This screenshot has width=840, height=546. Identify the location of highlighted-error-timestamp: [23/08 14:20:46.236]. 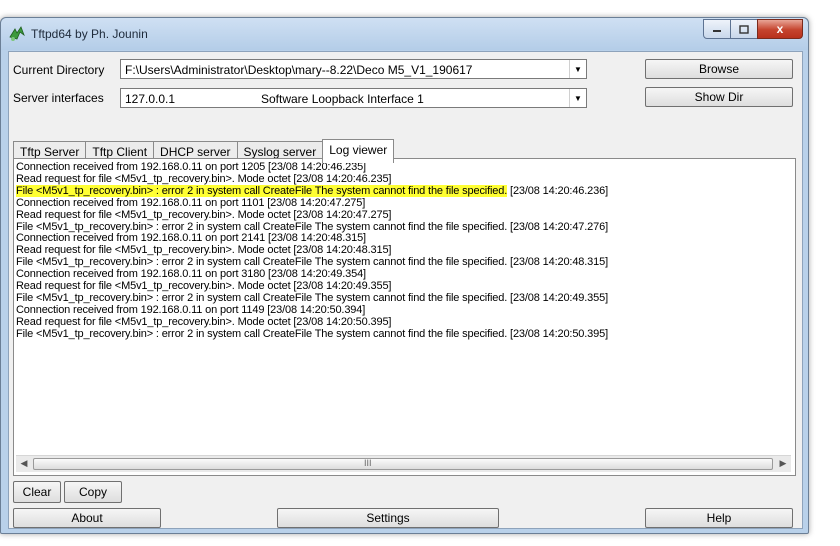
(557, 190).